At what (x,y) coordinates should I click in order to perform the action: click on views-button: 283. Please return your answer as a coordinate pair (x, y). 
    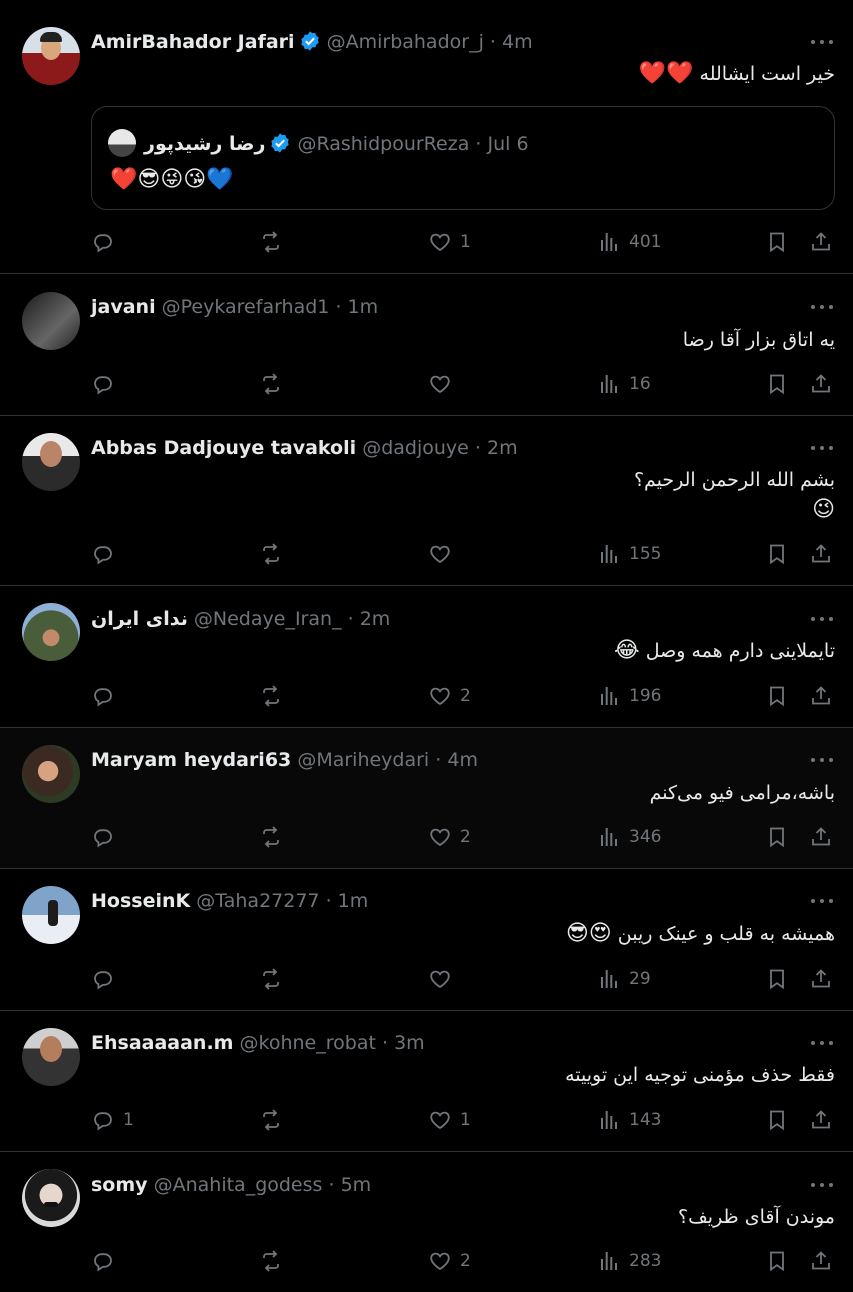
    Looking at the image, I should click on (629, 1261).